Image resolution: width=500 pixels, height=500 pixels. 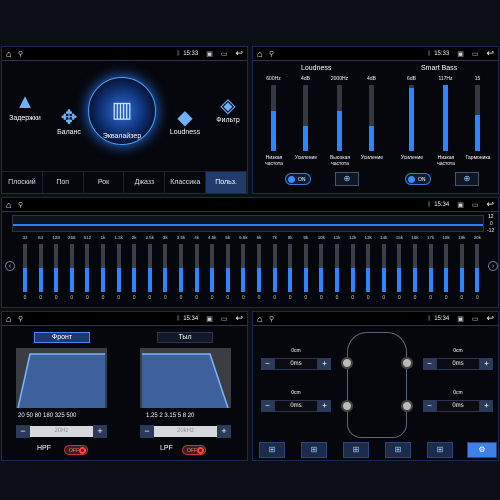 What do you see at coordinates (347, 179) in the screenshot?
I see `loudness-settings-button: ⊕` at bounding box center [347, 179].